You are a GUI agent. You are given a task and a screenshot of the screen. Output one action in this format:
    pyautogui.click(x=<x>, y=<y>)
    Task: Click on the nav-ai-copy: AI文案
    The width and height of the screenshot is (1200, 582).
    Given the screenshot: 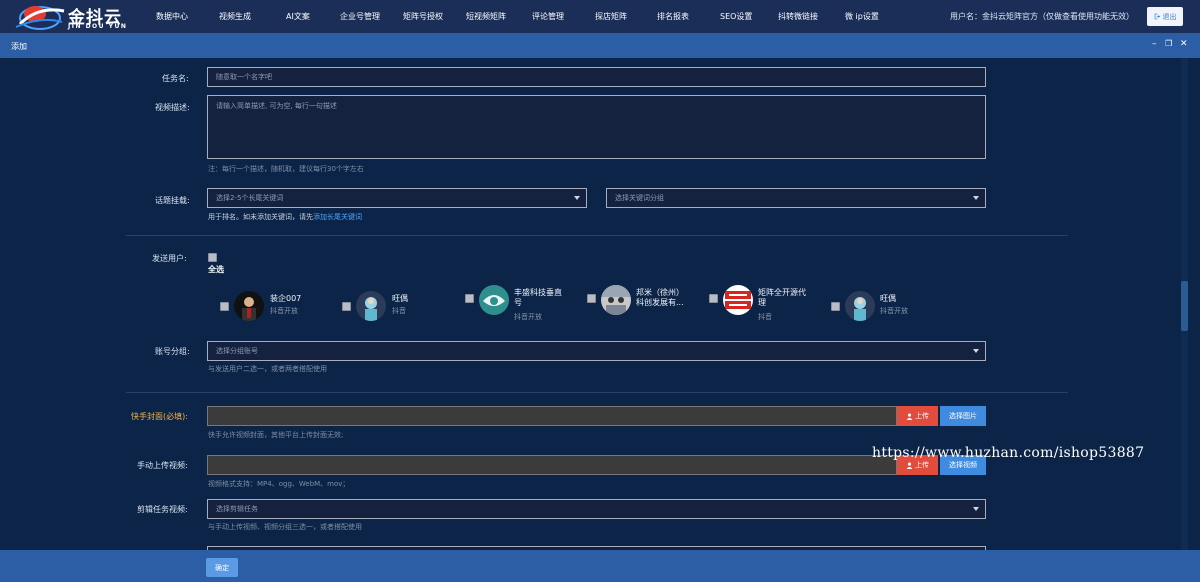 What is the action you would take?
    pyautogui.click(x=298, y=16)
    